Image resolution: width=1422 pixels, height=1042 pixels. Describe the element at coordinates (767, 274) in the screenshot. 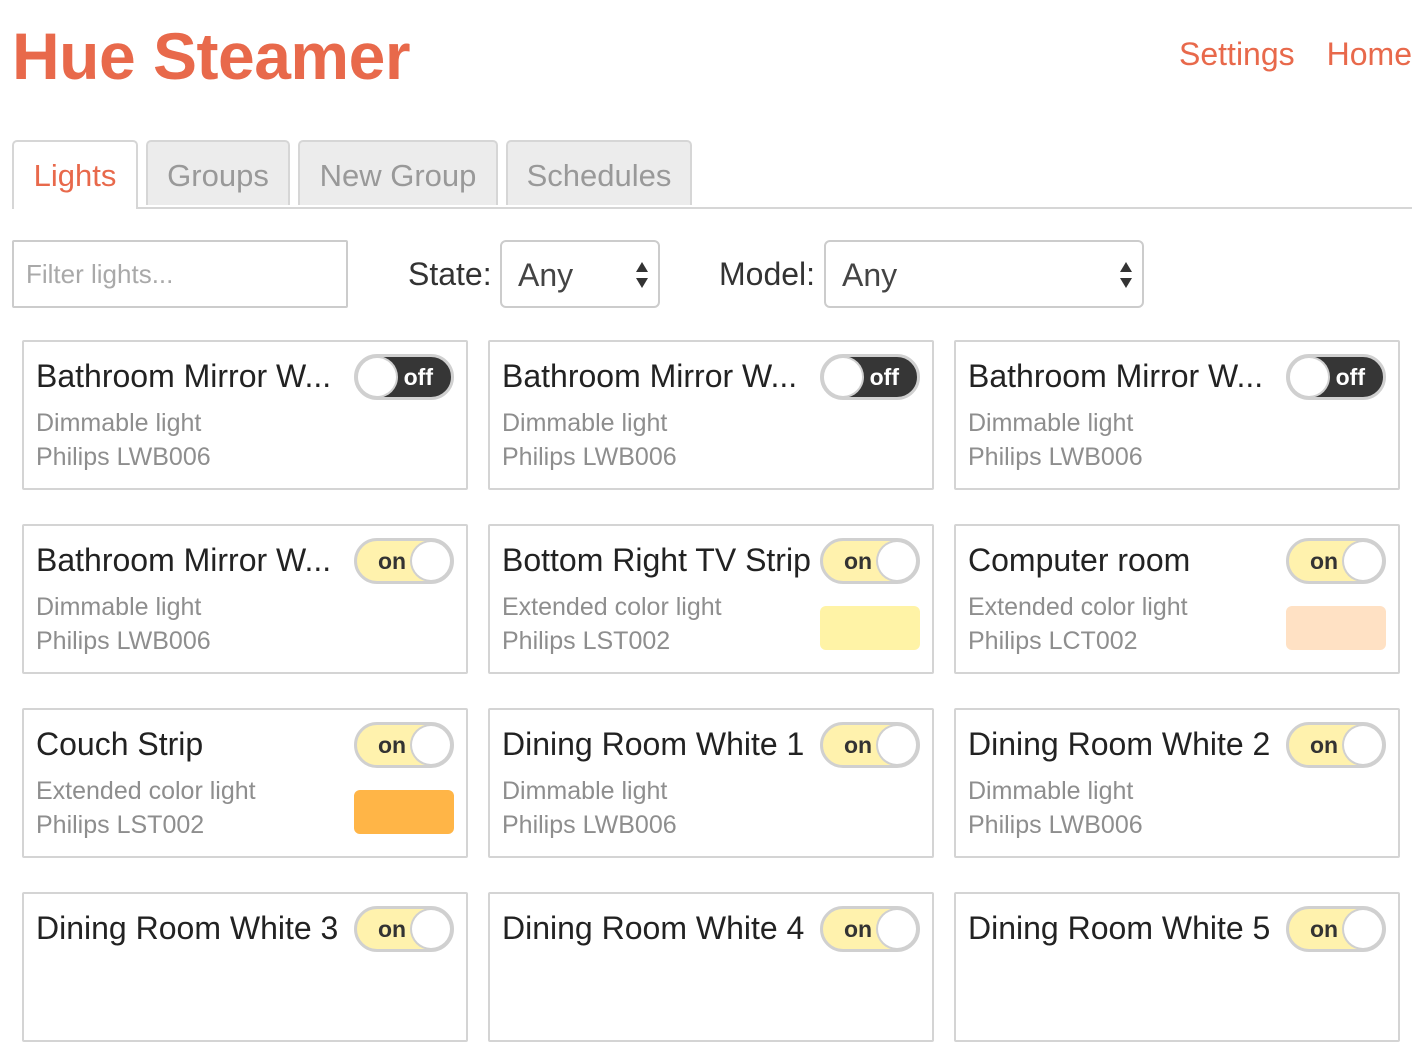

I see `model-label: Model:` at that location.